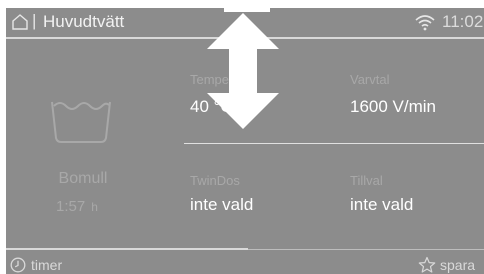  What do you see at coordinates (127, 249) in the screenshot?
I see `footer-divider-left` at bounding box center [127, 249].